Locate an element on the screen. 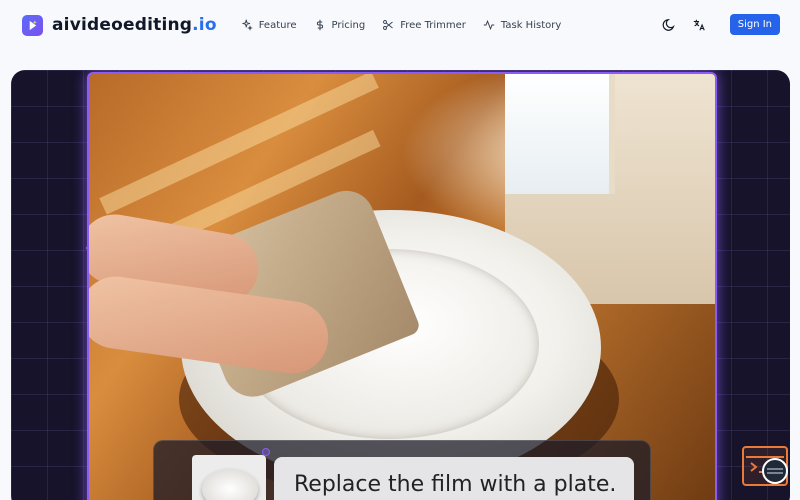 The height and width of the screenshot is (500, 800). reference-thumbnail is located at coordinates (229, 477).